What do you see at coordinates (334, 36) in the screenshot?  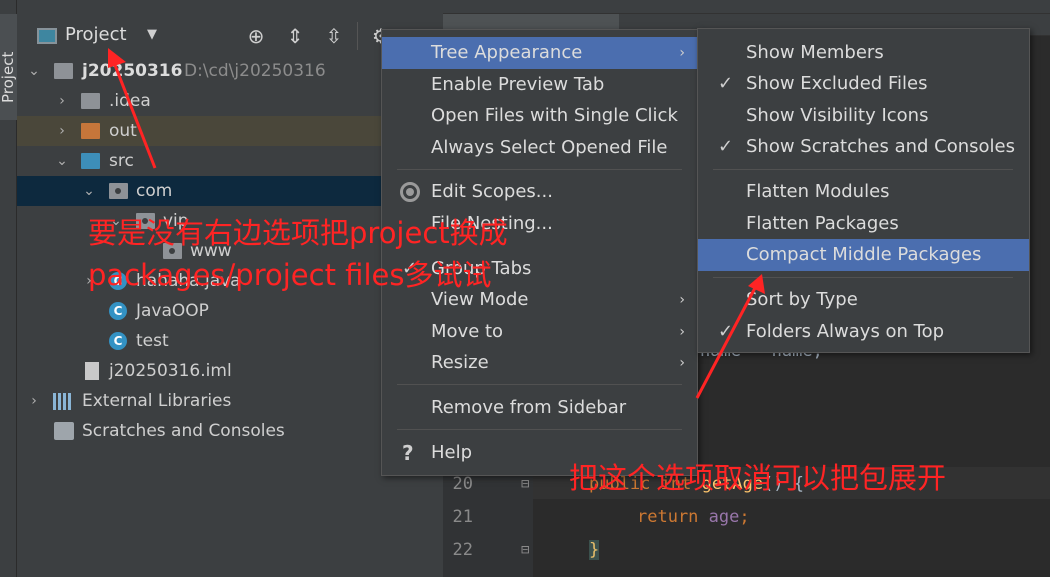 I see `collapse-all-icon: ⇳` at bounding box center [334, 36].